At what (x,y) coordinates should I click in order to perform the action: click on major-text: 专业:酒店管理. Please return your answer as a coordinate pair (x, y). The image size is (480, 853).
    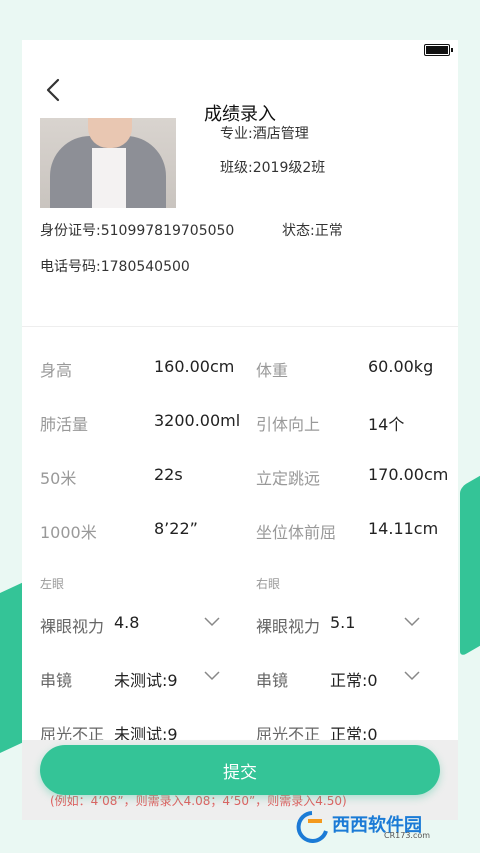
    Looking at the image, I should click on (264, 134).